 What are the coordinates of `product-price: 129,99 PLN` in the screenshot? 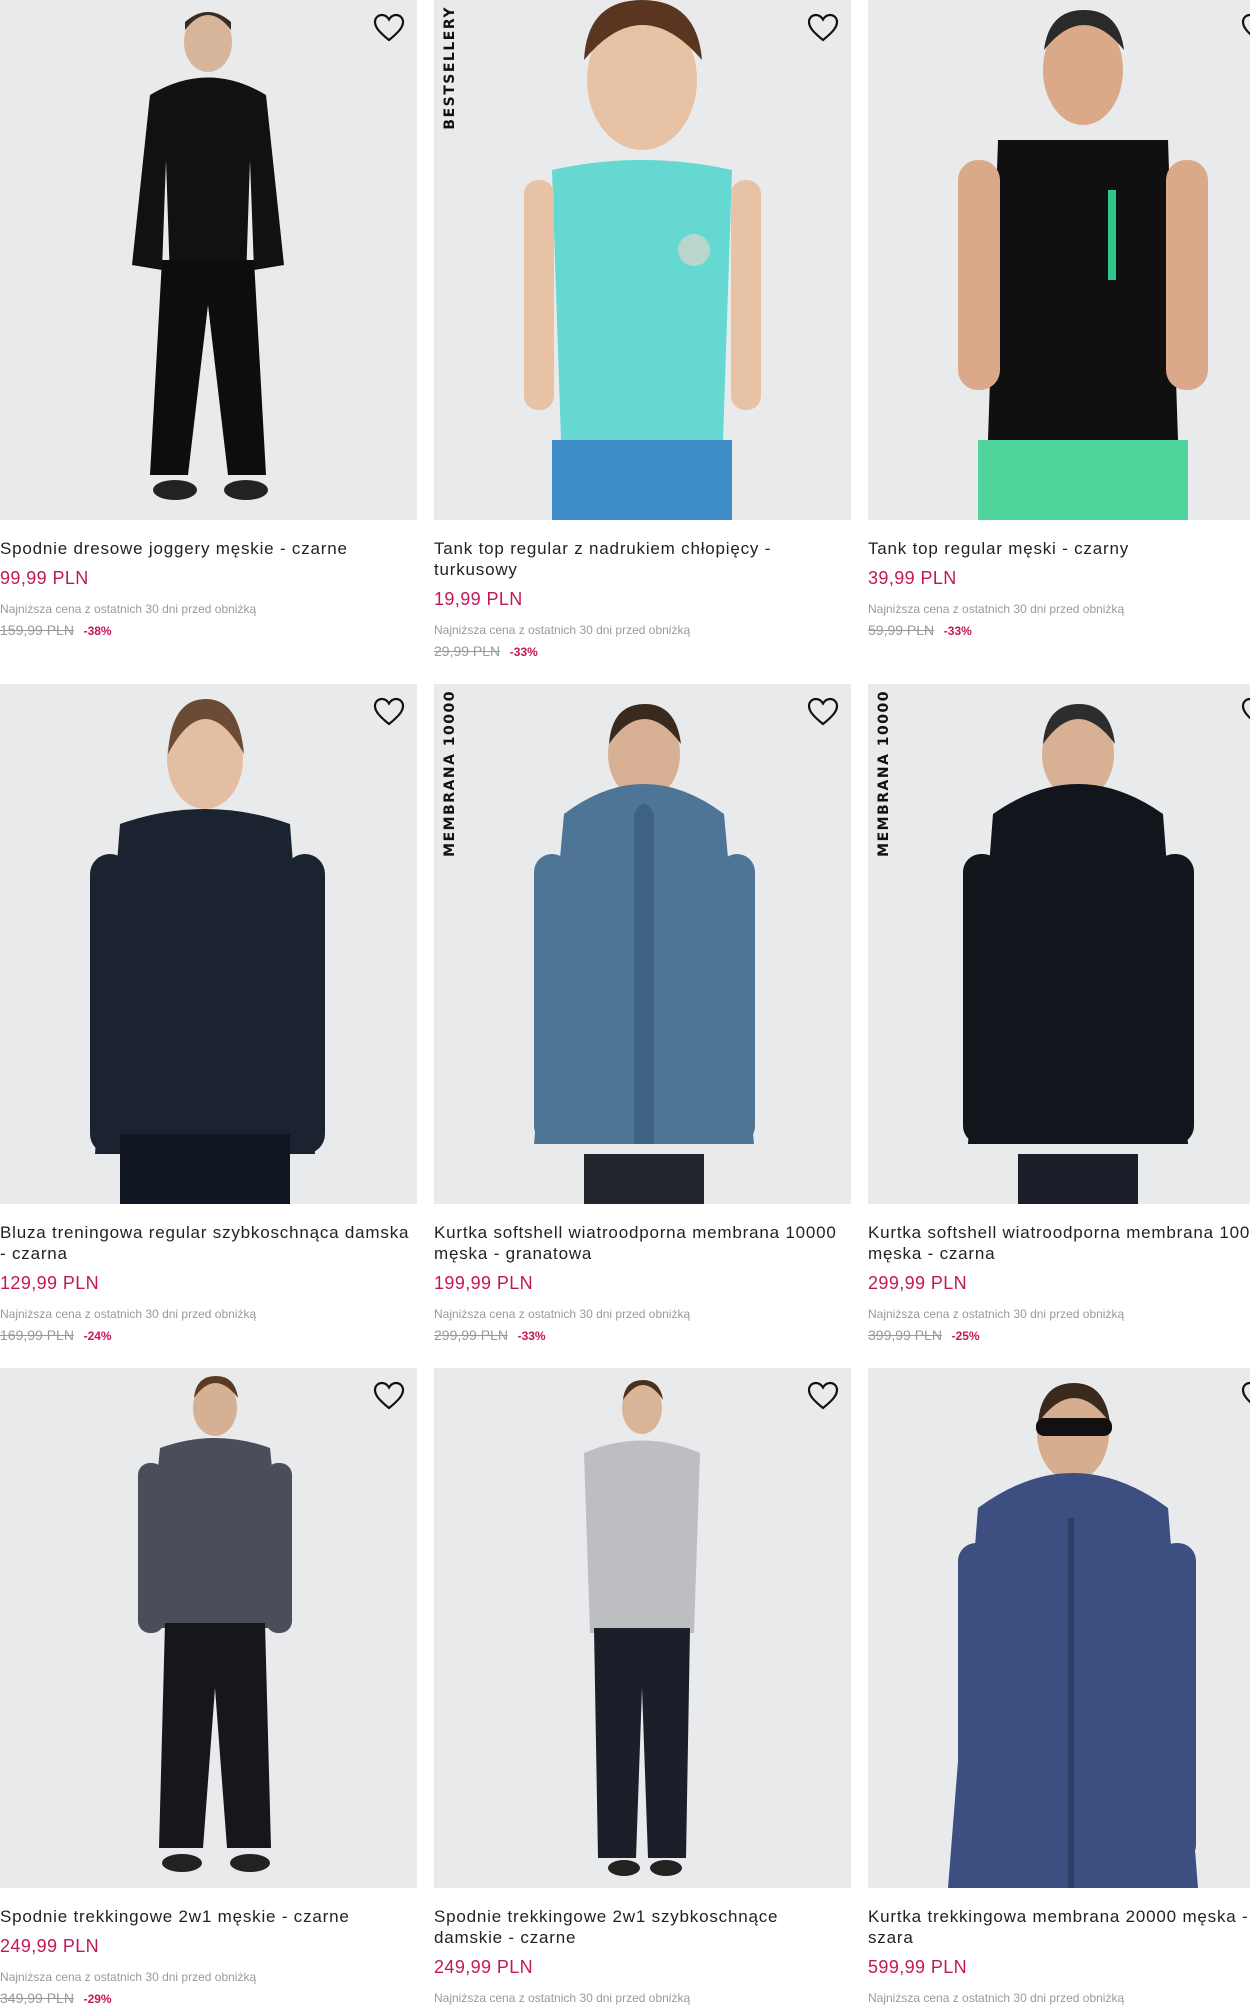 It's located at (50, 1283).